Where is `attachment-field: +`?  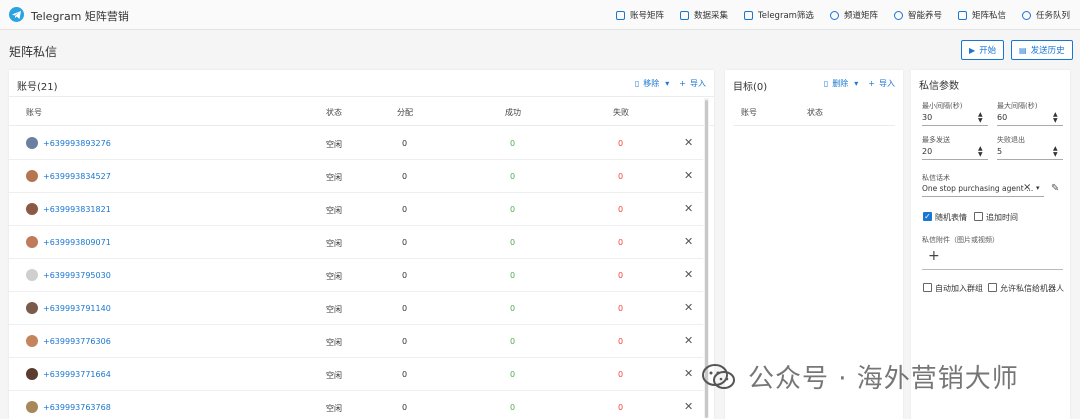
attachment-field: + is located at coordinates (992, 259).